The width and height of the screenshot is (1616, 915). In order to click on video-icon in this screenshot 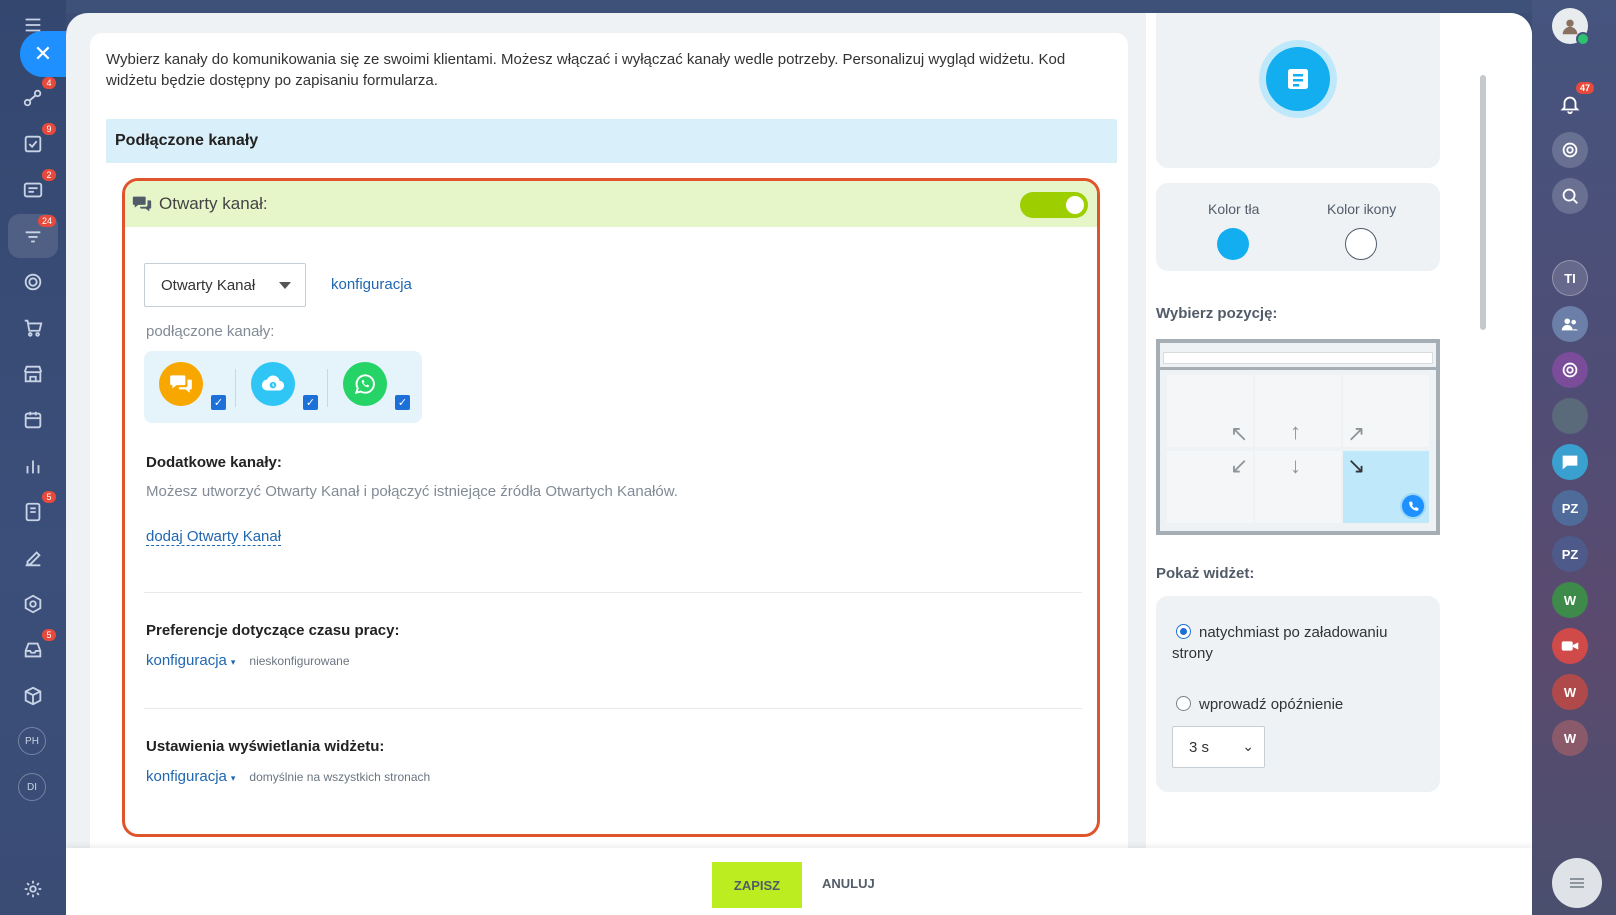, I will do `click(1570, 646)`.